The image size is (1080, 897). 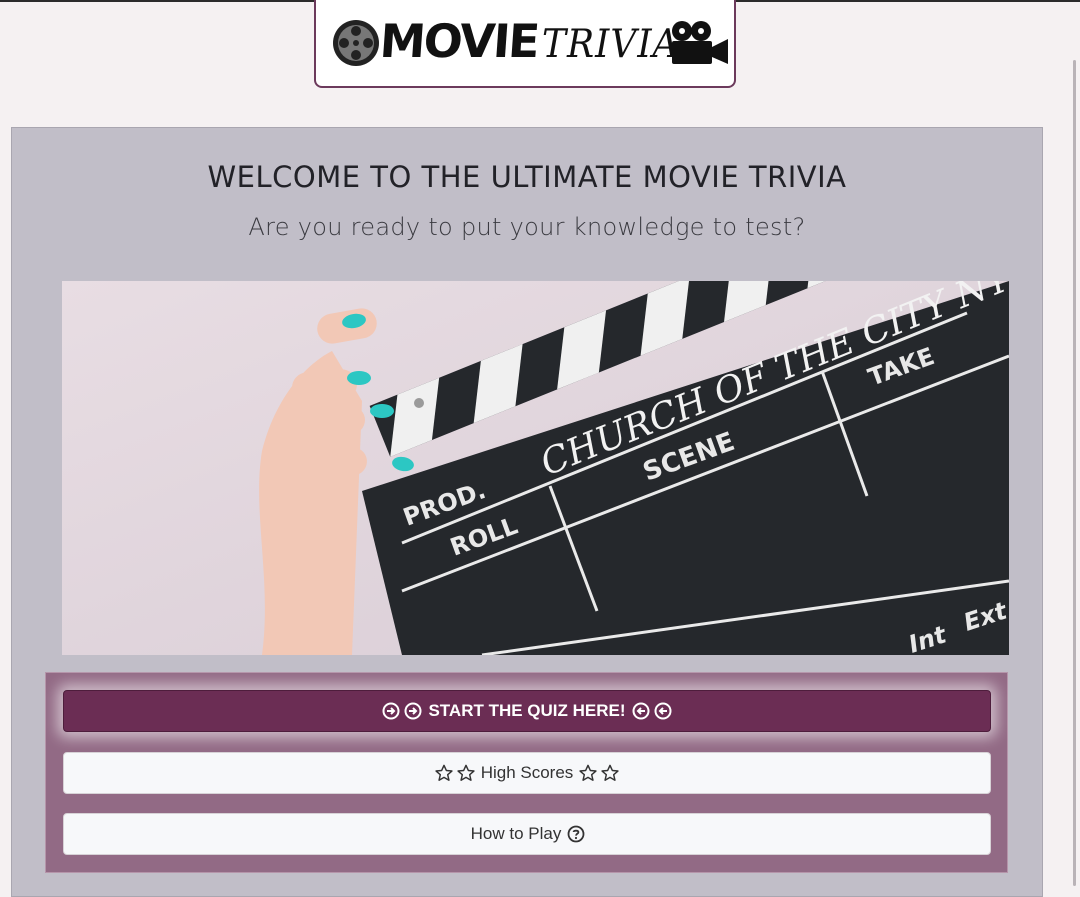 I want to click on film-reel-icon, so click(x=356, y=43).